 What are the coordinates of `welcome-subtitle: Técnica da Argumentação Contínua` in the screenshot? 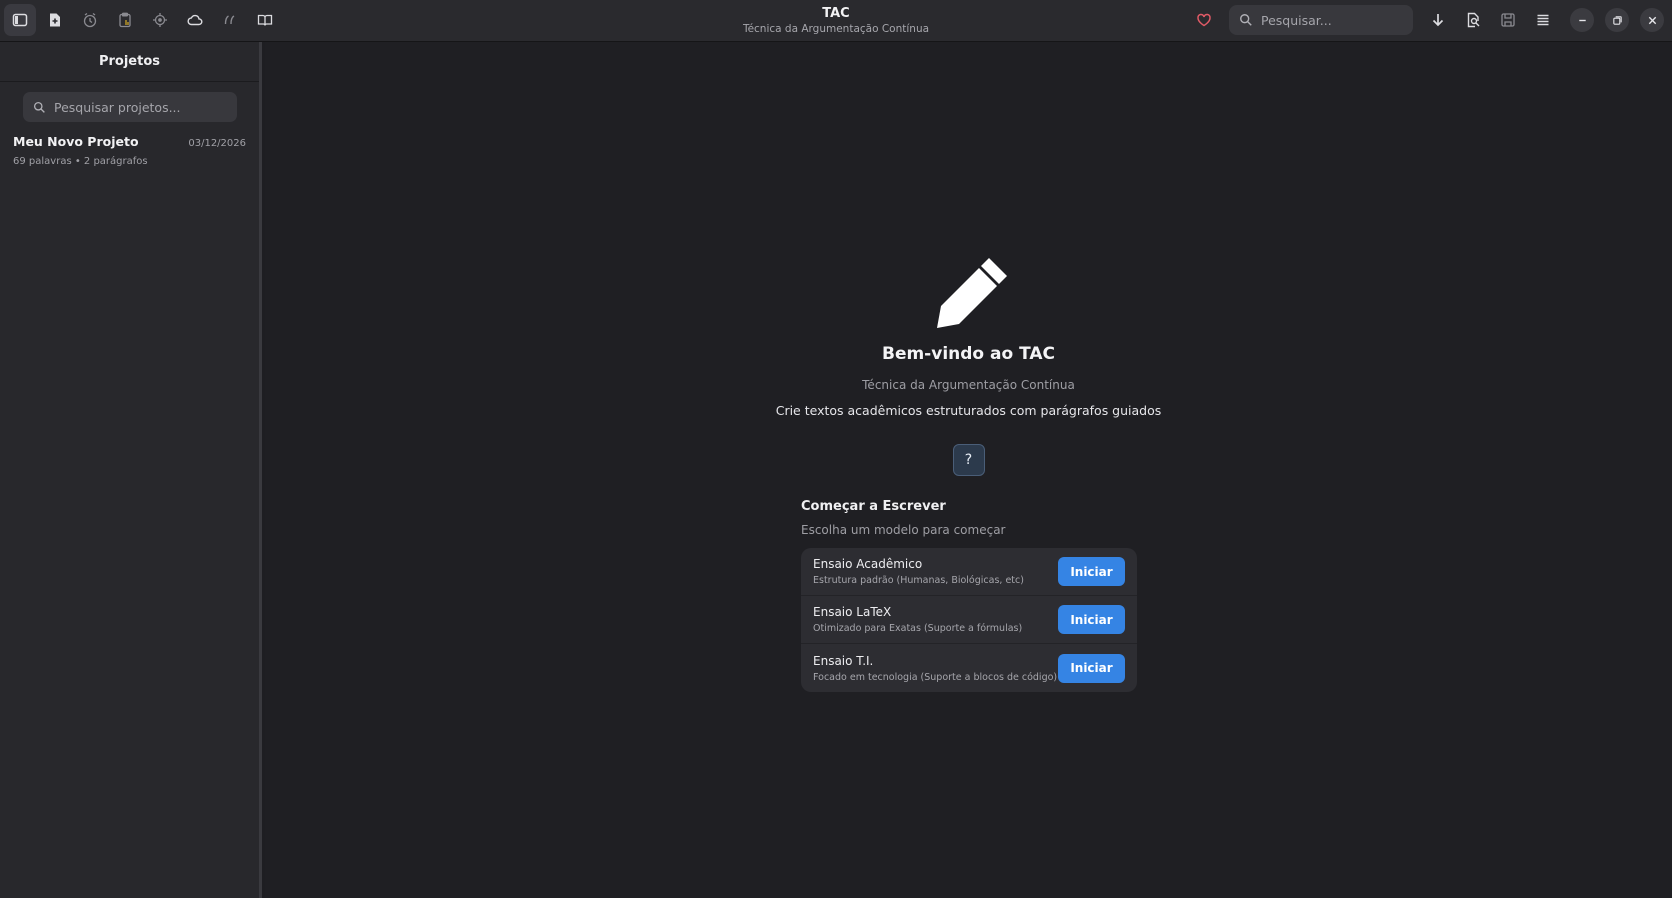 It's located at (968, 385).